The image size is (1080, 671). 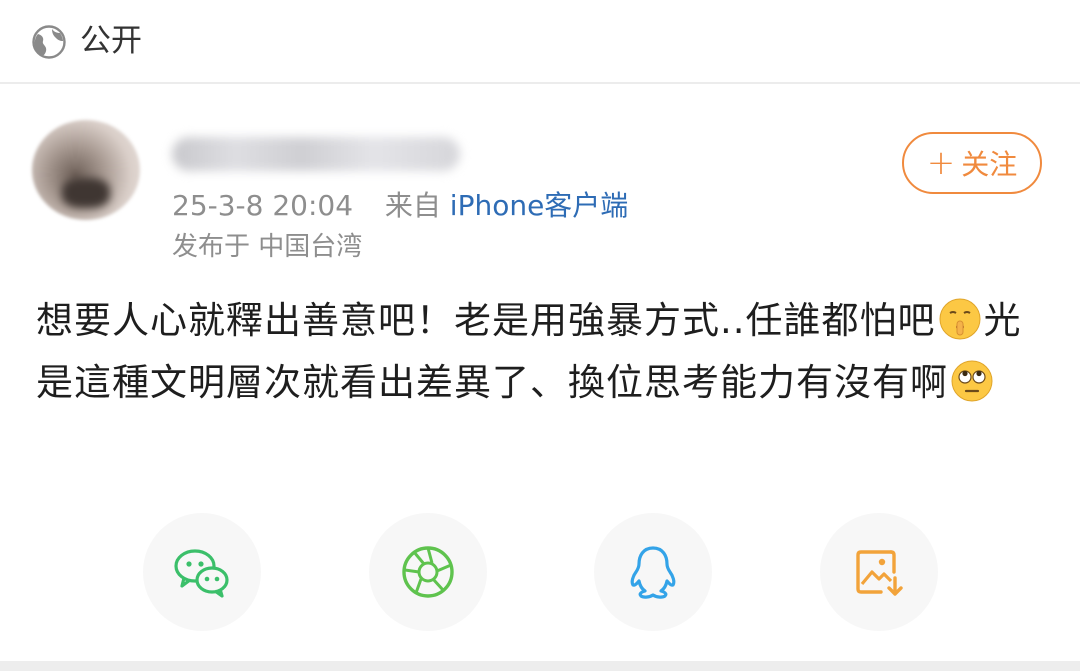 What do you see at coordinates (972, 381) in the screenshot?
I see `eye-roll-icon` at bounding box center [972, 381].